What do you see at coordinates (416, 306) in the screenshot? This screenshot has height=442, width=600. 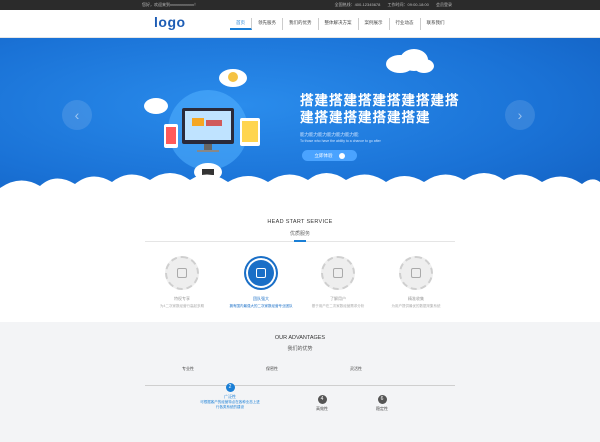 I see `service-desc: 为用户提供最优的数据采集系统` at bounding box center [416, 306].